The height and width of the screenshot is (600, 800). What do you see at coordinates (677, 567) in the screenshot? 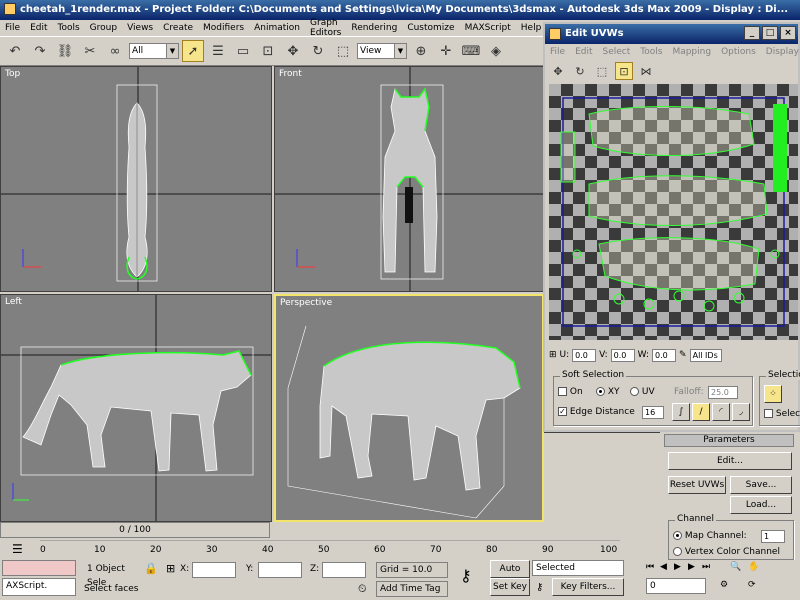
I see `play-icon: ▶` at bounding box center [677, 567].